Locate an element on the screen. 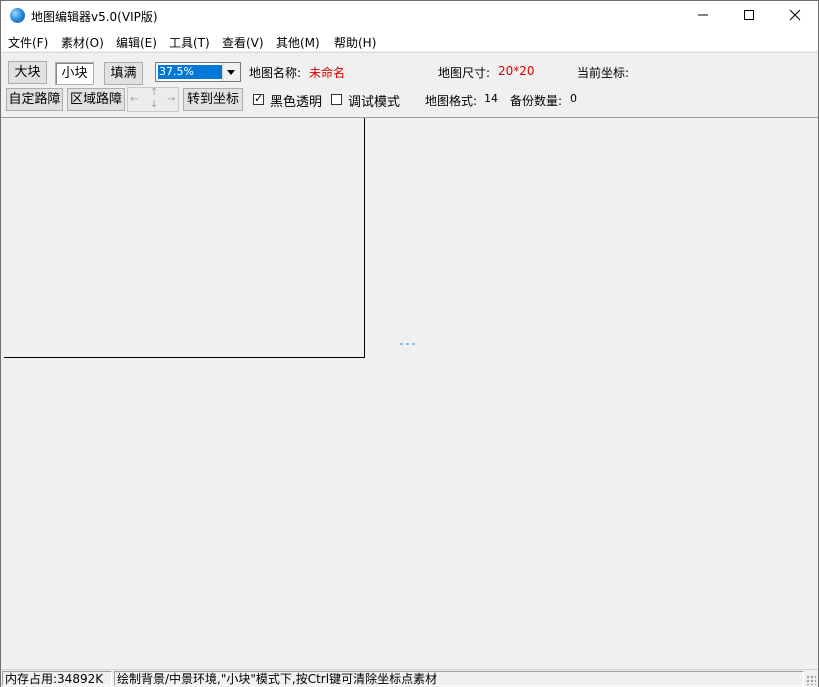 Image resolution: width=819 pixels, height=687 pixels. menu-tools: 工具(T) is located at coordinates (189, 42).